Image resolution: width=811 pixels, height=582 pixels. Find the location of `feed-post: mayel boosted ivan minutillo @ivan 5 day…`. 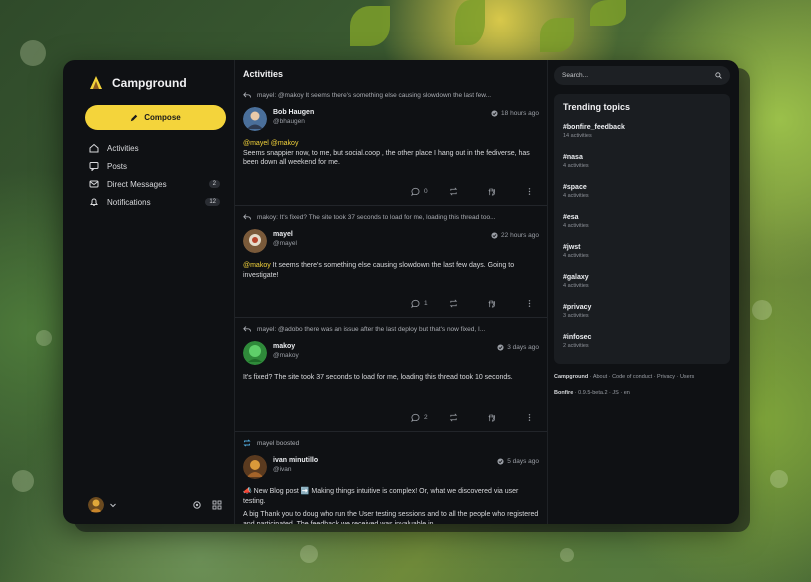

feed-post: mayel boosted ivan minutillo @ivan 5 day… is located at coordinates (391, 480).